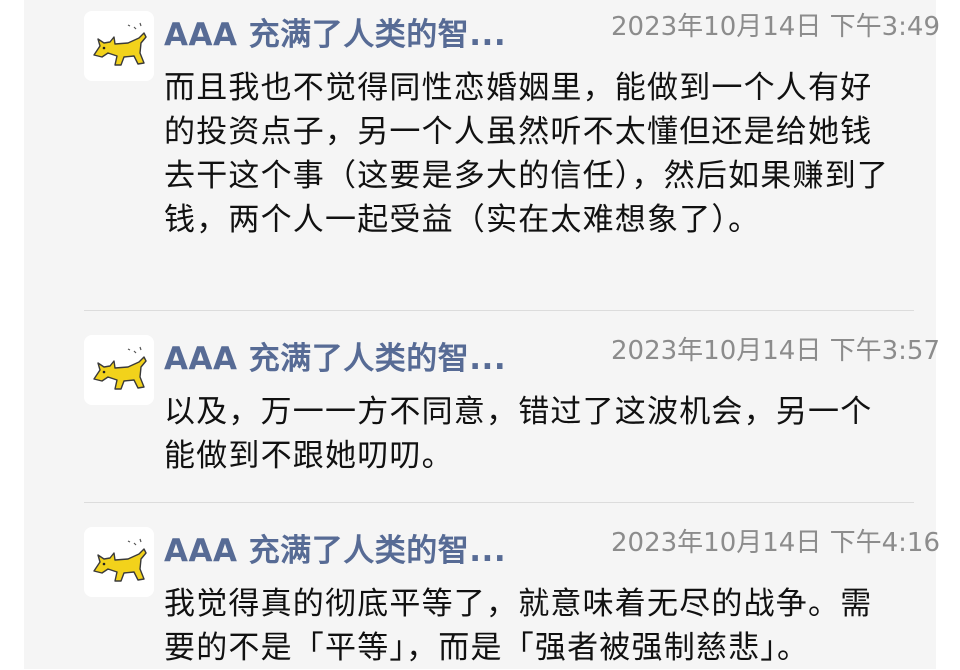 Image resolution: width=960 pixels, height=670 pixels. What do you see at coordinates (775, 27) in the screenshot?
I see `message-timestamp: 2023年10月14日 下午3:49` at bounding box center [775, 27].